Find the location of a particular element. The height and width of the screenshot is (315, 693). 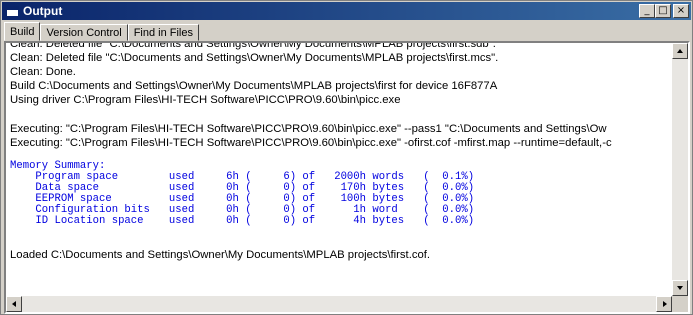

title-bar: Output _ □ × is located at coordinates (346, 11).